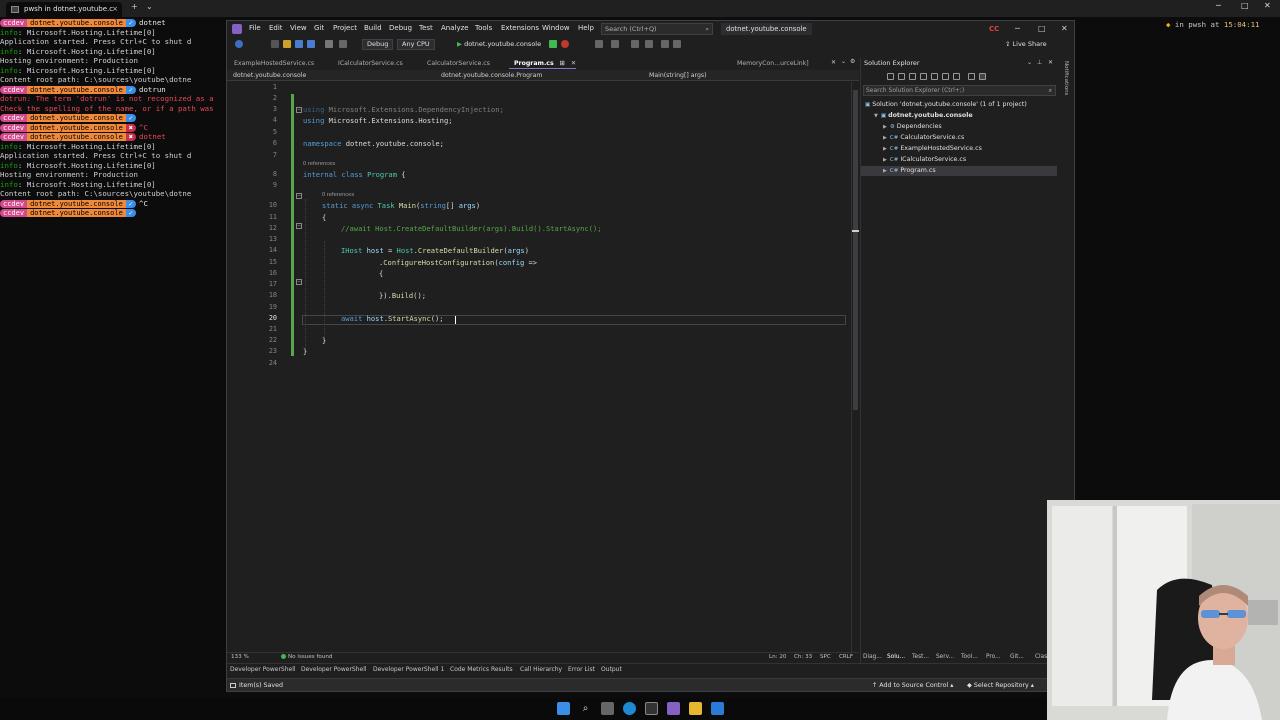 The height and width of the screenshot is (720, 1280). What do you see at coordinates (329, 44) in the screenshot?
I see `undo-icon` at bounding box center [329, 44].